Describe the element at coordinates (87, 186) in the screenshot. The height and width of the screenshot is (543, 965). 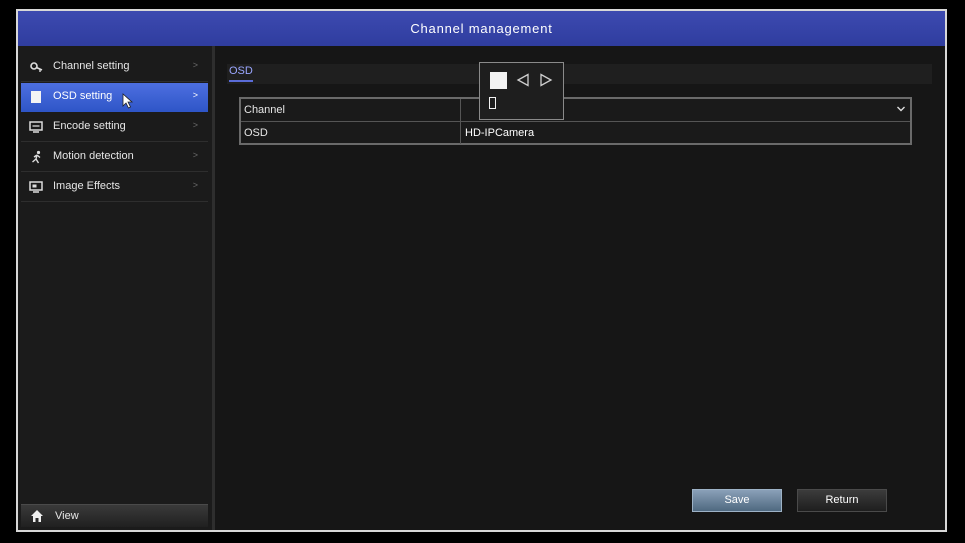
I see `sidebar-item-label: Image Effects` at that location.